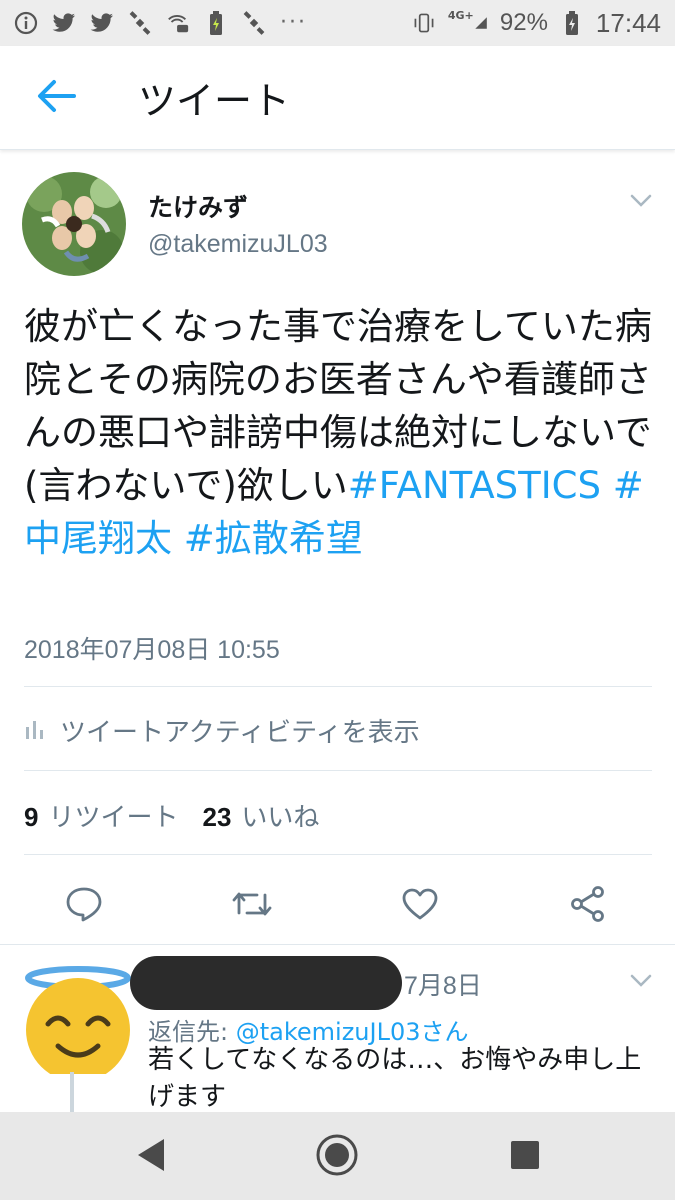 The width and height of the screenshot is (675, 1200). I want to click on square-recents-icon, so click(525, 1157).